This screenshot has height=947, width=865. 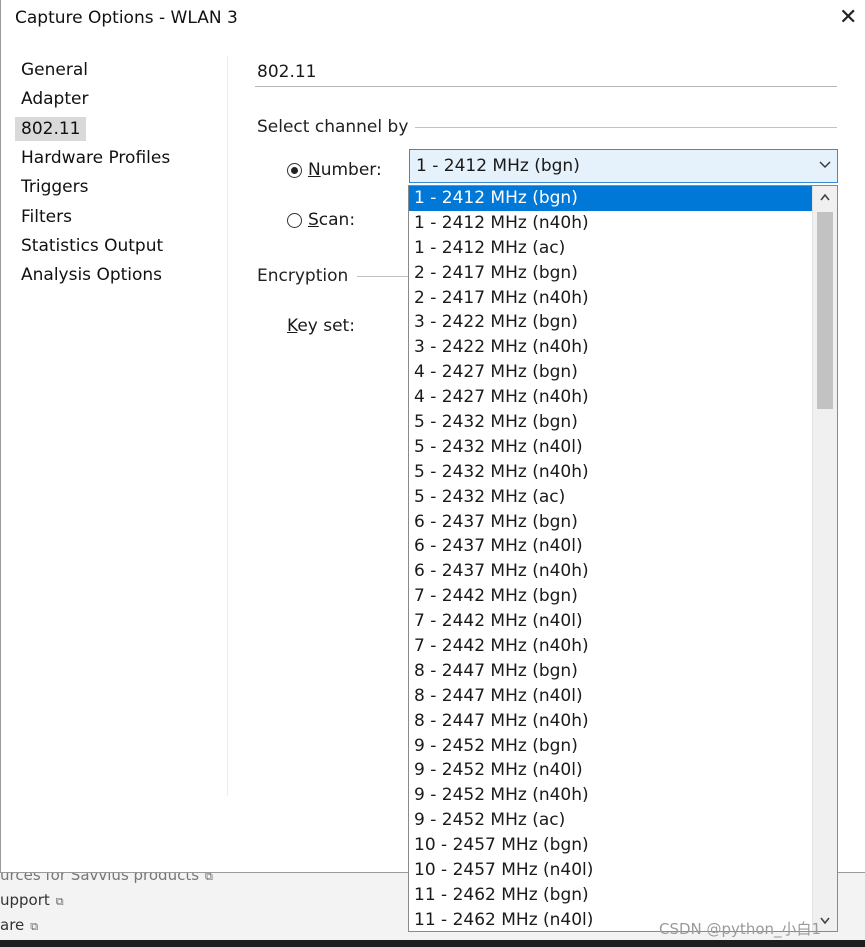 I want to click on encryption-group-label: Encryption, so click(x=303, y=276).